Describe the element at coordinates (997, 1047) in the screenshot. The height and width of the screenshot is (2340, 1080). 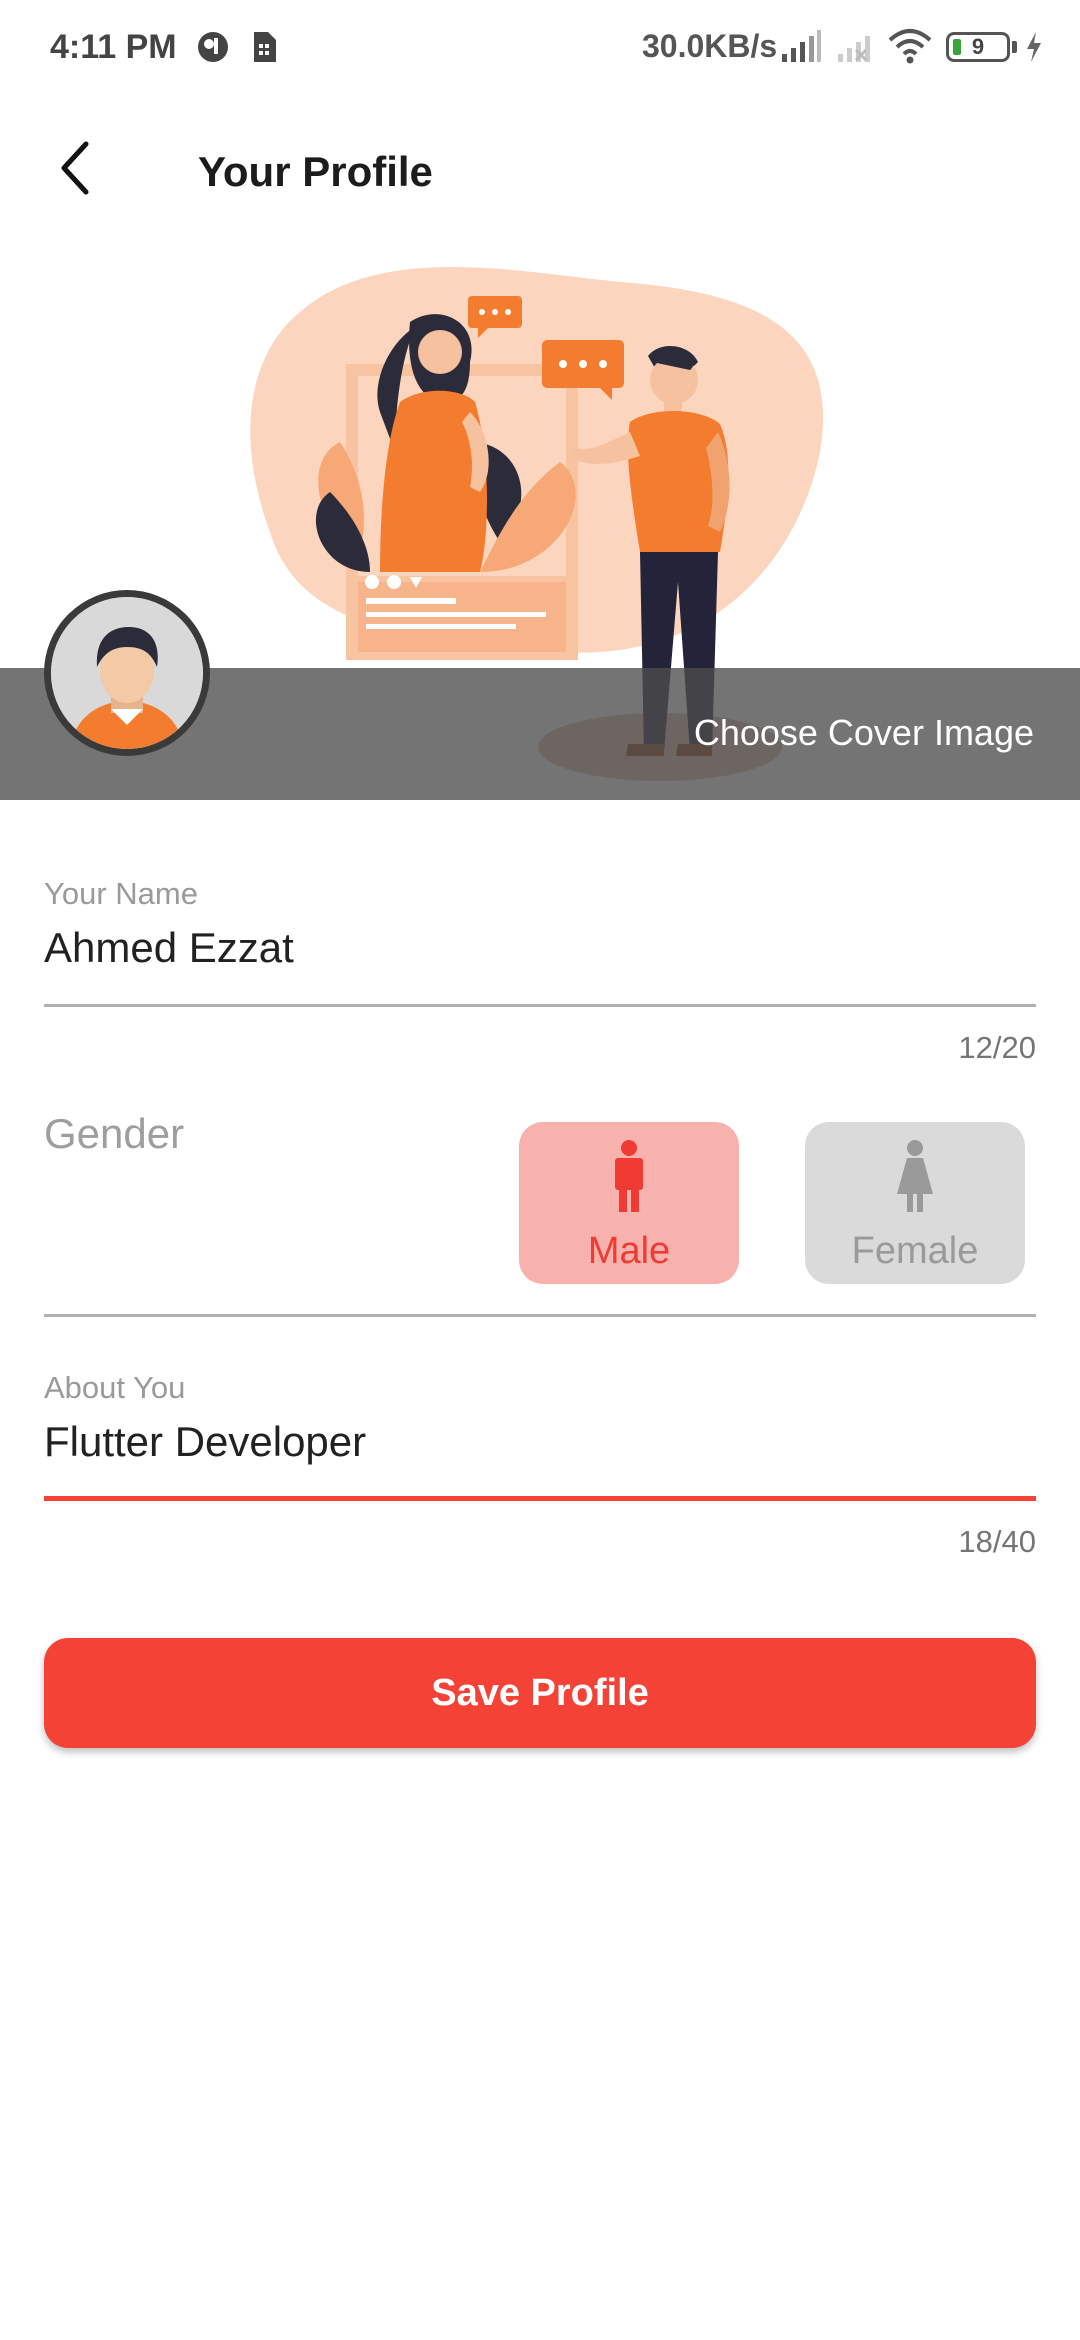
I see `name-char-counter: 12/20` at that location.